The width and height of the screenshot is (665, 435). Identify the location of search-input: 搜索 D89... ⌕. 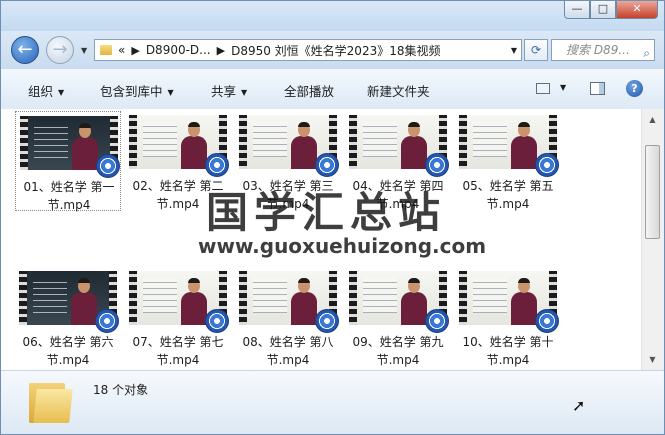
(603, 50).